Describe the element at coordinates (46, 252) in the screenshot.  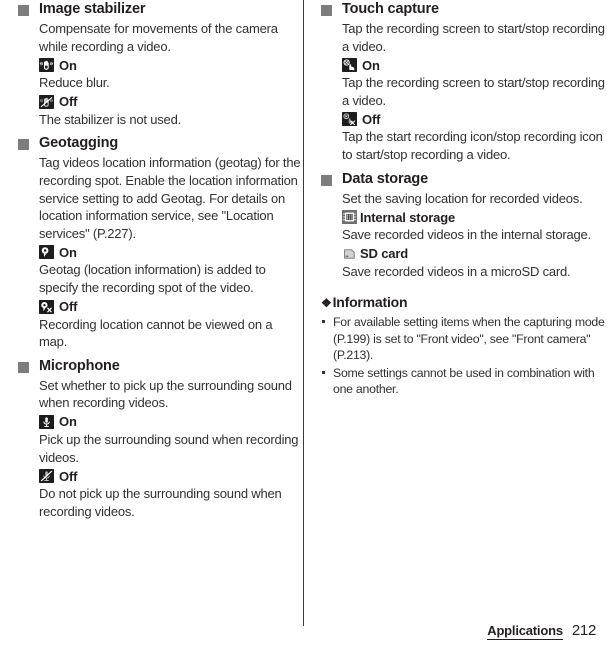
I see `location-pin-on-icon` at that location.